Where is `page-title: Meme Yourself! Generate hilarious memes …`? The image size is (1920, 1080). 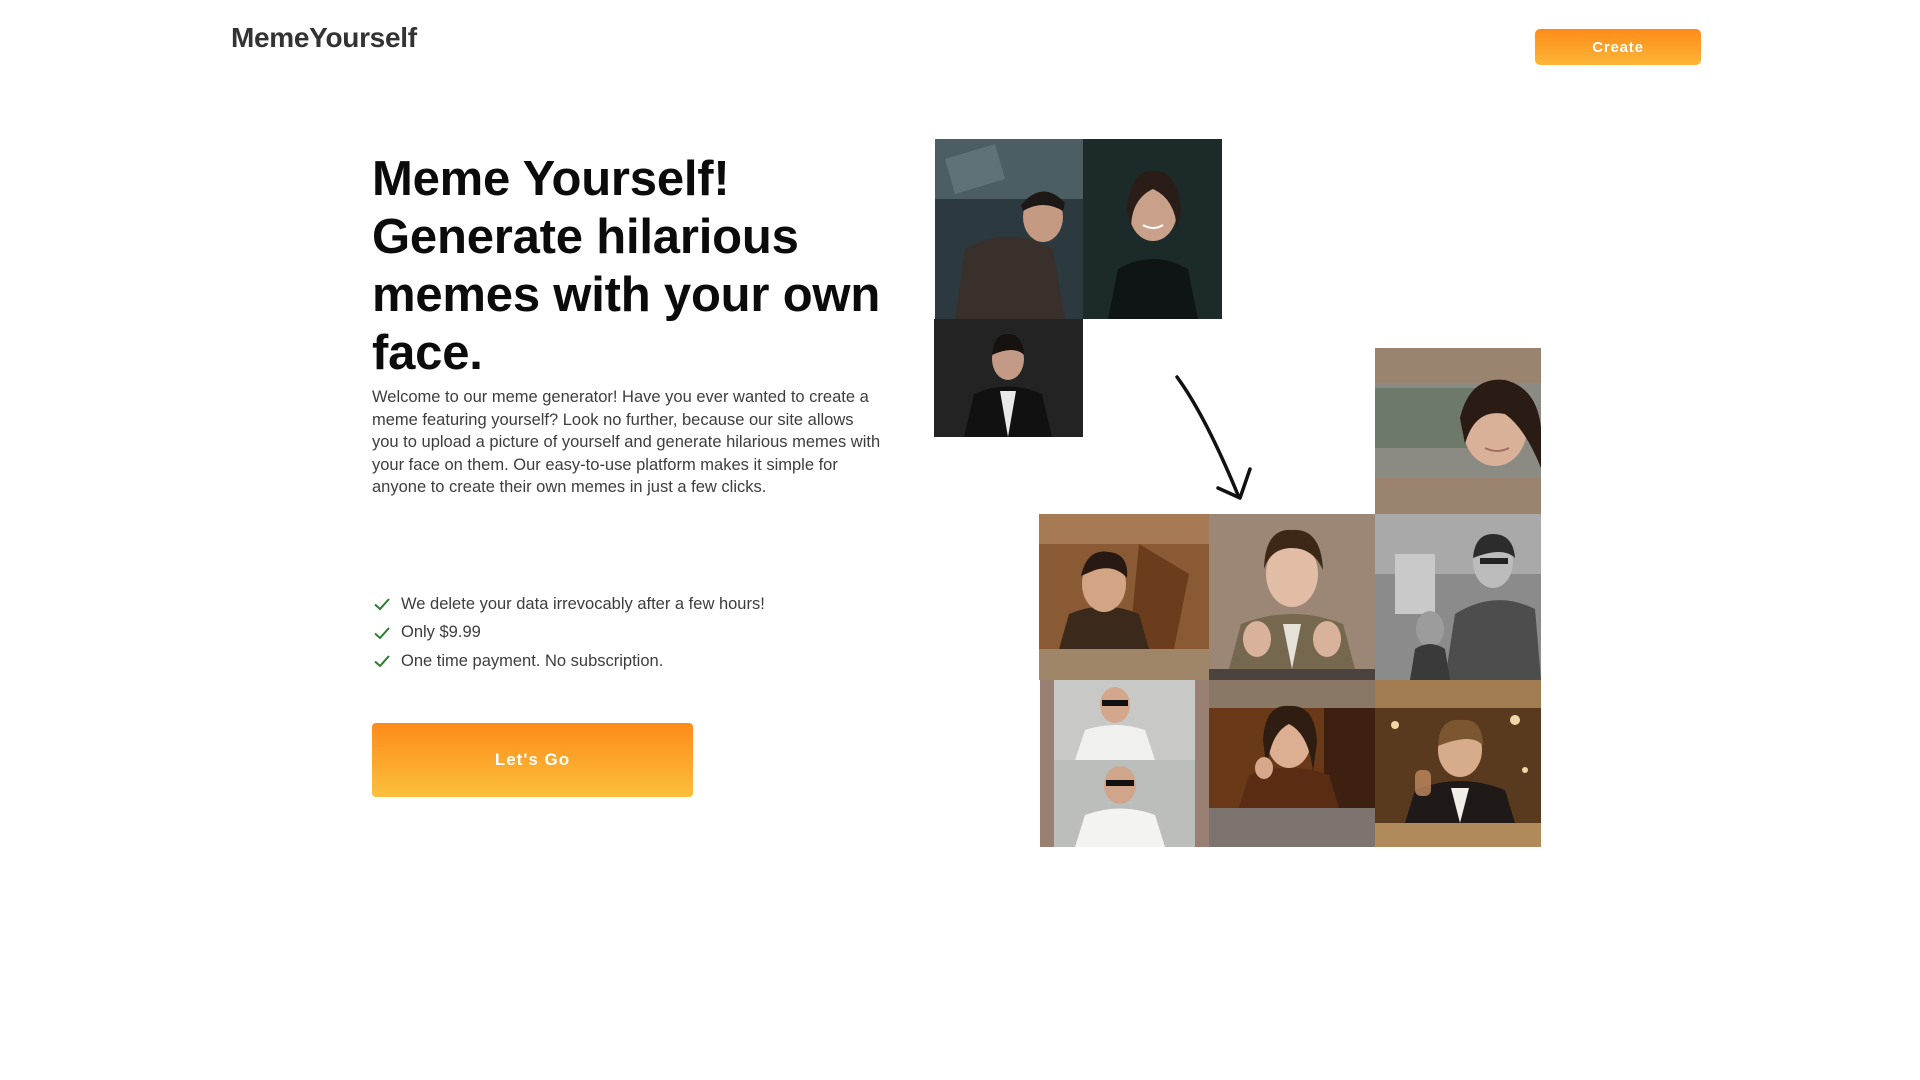
page-title: Meme Yourself! Generate hilarious memes … is located at coordinates (627, 266).